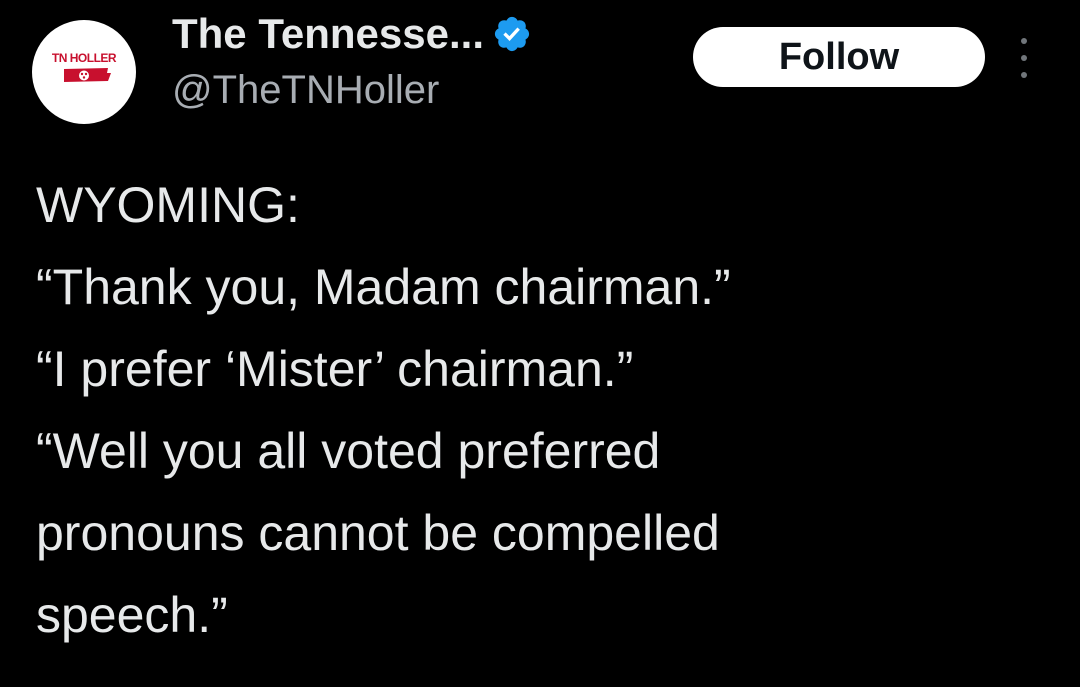 This screenshot has height=687, width=1080. I want to click on tweet-line: “Thank you, Madam chairman.”, so click(383, 287).